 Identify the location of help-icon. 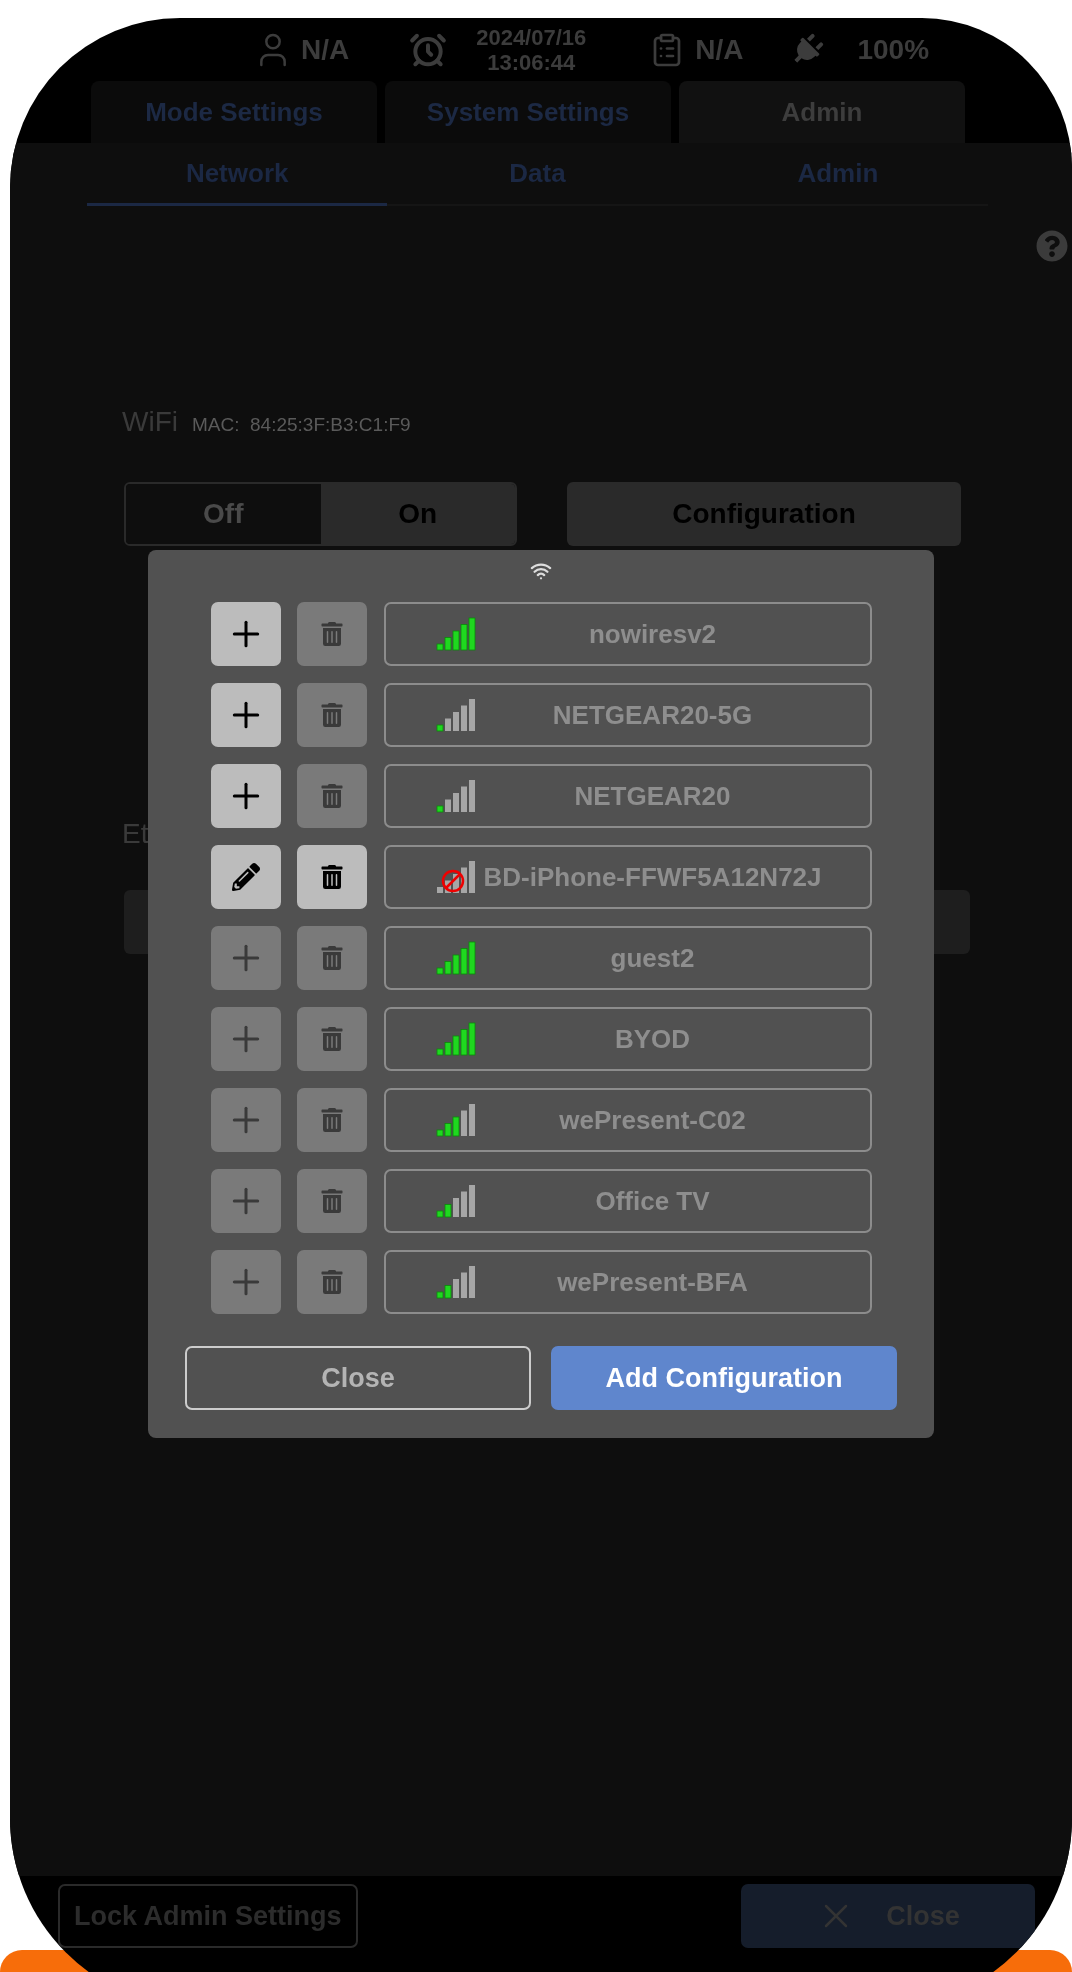
(1052, 246).